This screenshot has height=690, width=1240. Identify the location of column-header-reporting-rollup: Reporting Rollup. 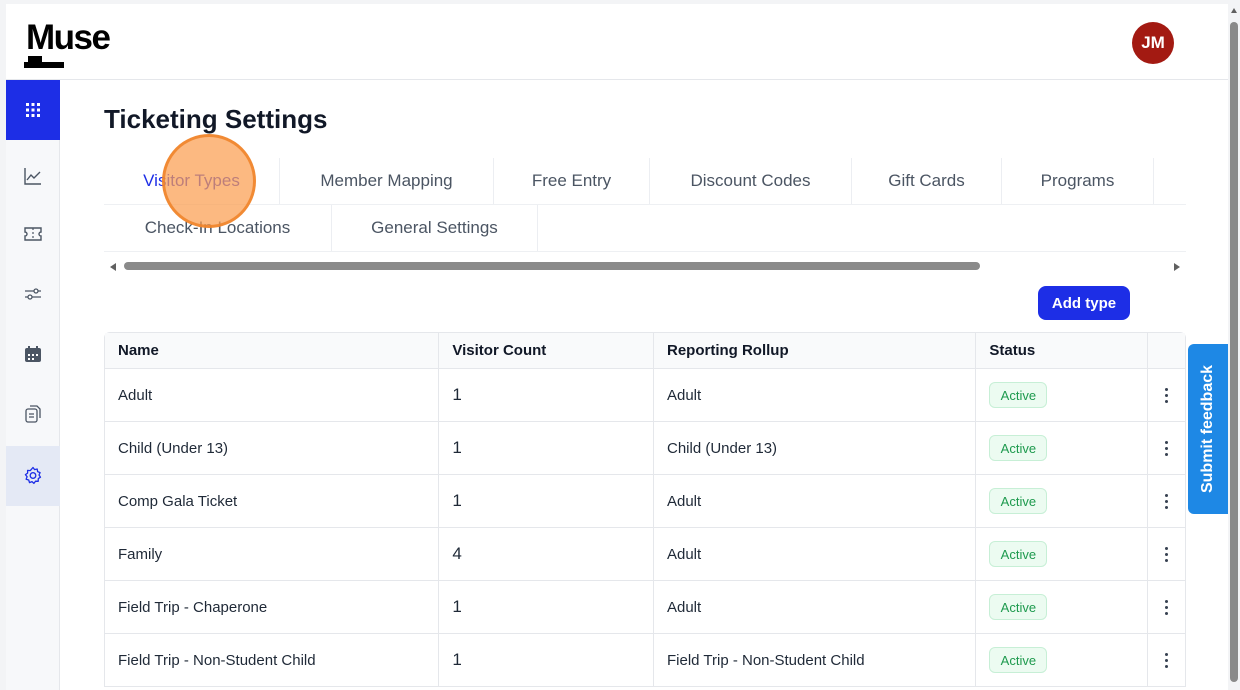
(815, 350).